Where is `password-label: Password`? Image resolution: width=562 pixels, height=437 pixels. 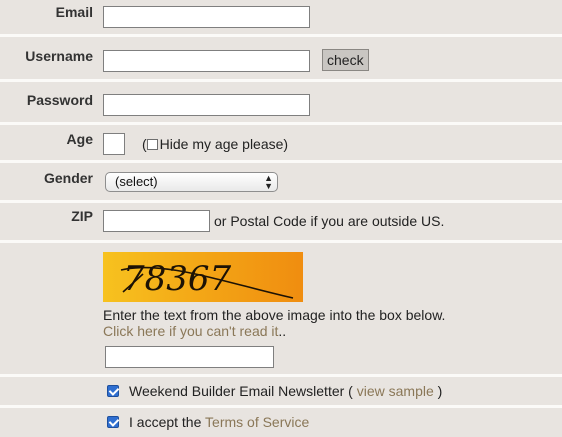 password-label: Password is located at coordinates (59, 100).